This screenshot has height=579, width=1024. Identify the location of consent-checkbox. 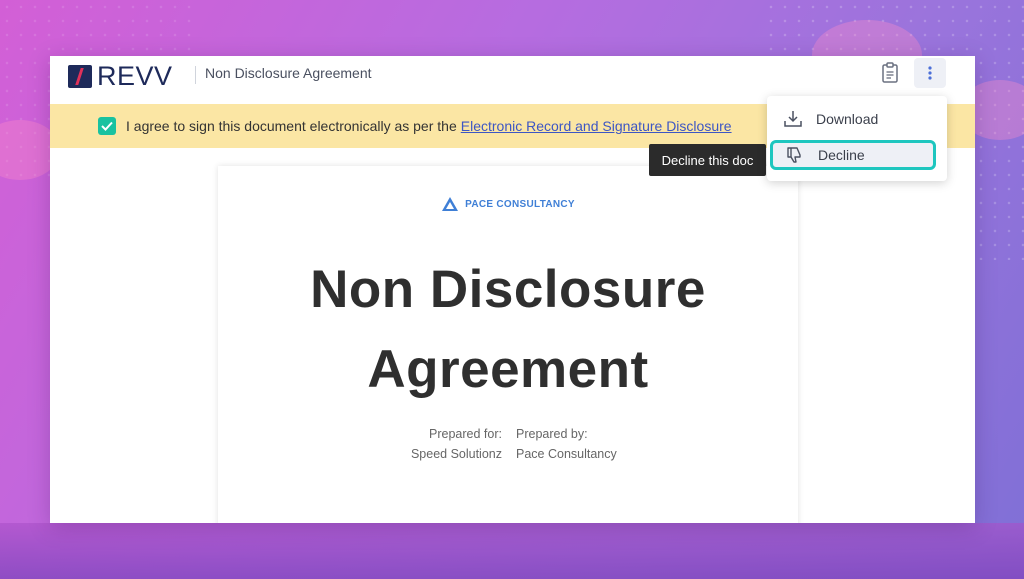
(107, 126).